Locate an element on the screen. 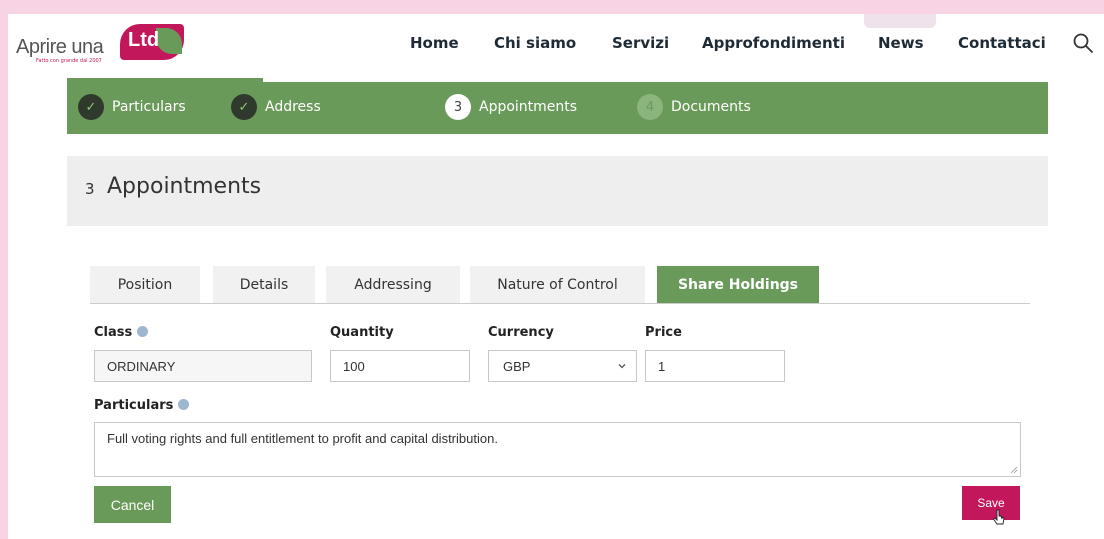 The image size is (1104, 539). currency-label: Currency is located at coordinates (521, 332).